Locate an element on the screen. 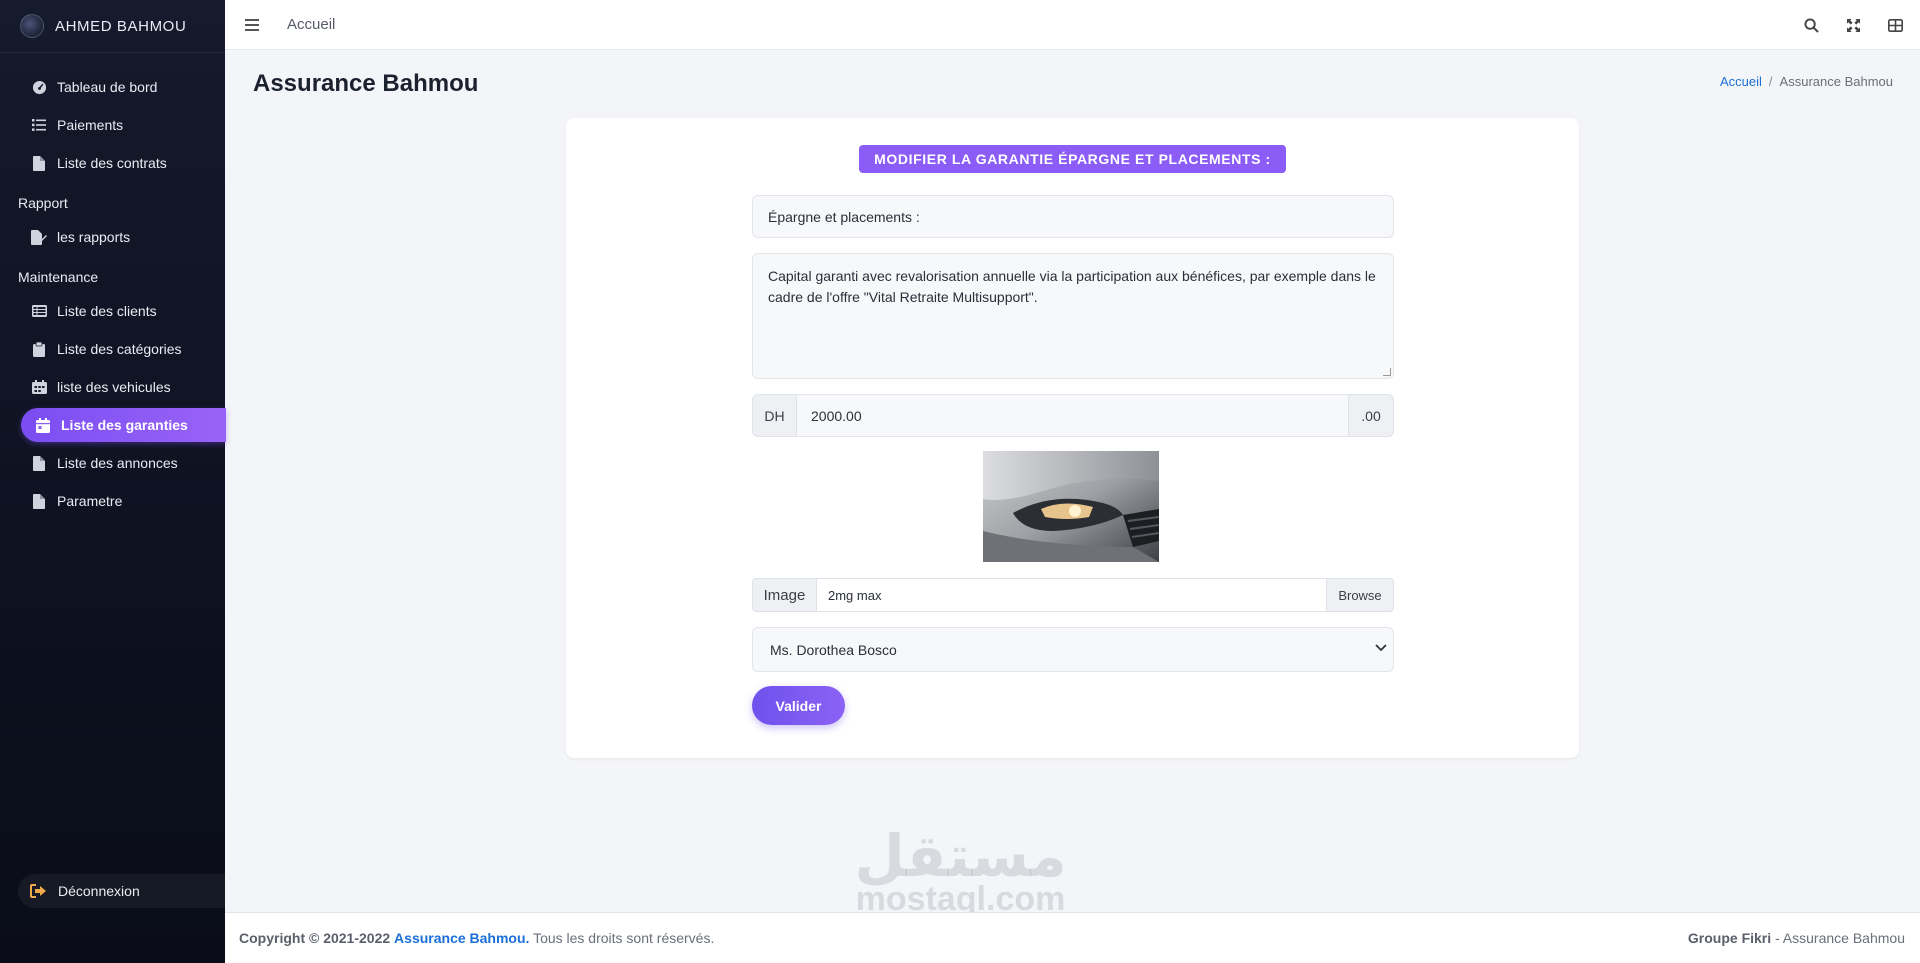 The height and width of the screenshot is (963, 1920). section-header-maintenance: Maintenance is located at coordinates (58, 277).